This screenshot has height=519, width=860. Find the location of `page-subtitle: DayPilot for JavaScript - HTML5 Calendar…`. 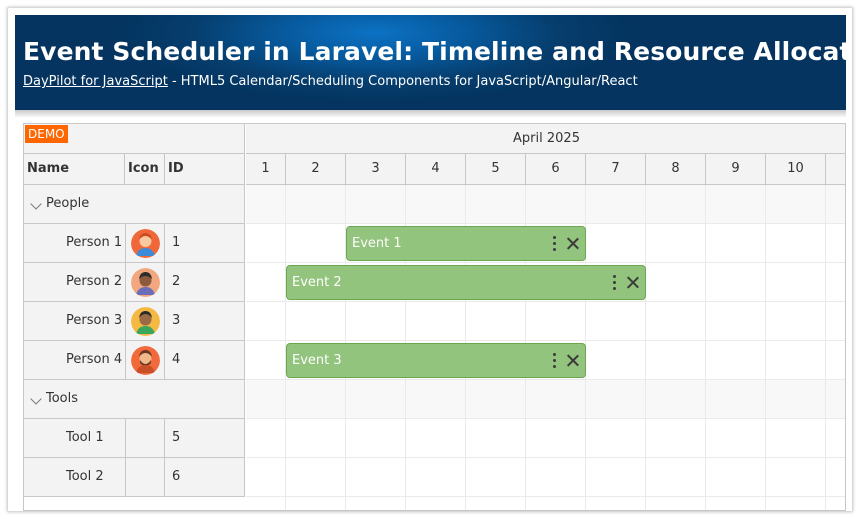

page-subtitle: DayPilot for JavaScript - HTML5 Calendar… is located at coordinates (330, 81).